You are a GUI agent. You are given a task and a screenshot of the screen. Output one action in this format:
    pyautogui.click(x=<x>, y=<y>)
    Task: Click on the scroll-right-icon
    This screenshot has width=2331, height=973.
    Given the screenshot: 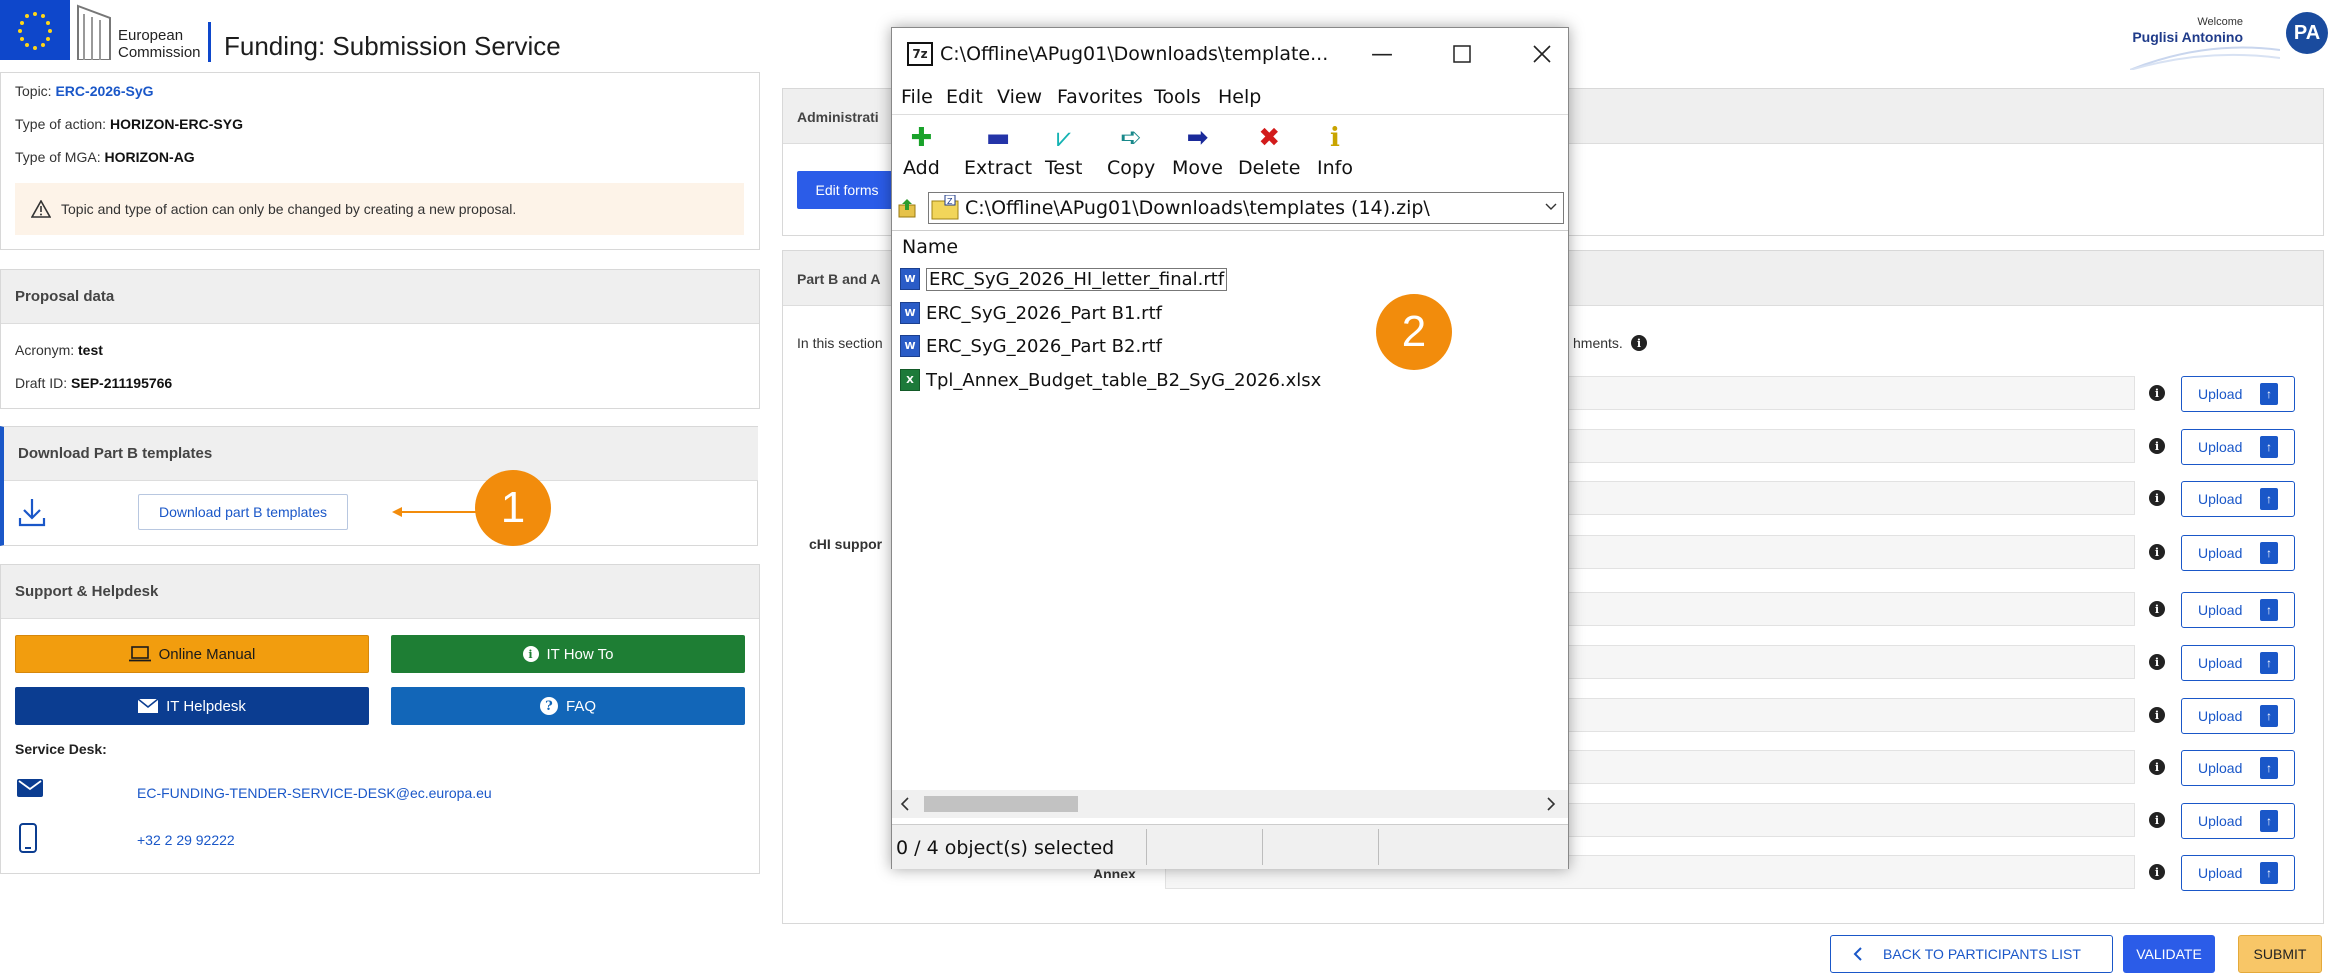 What is the action you would take?
    pyautogui.click(x=1551, y=804)
    